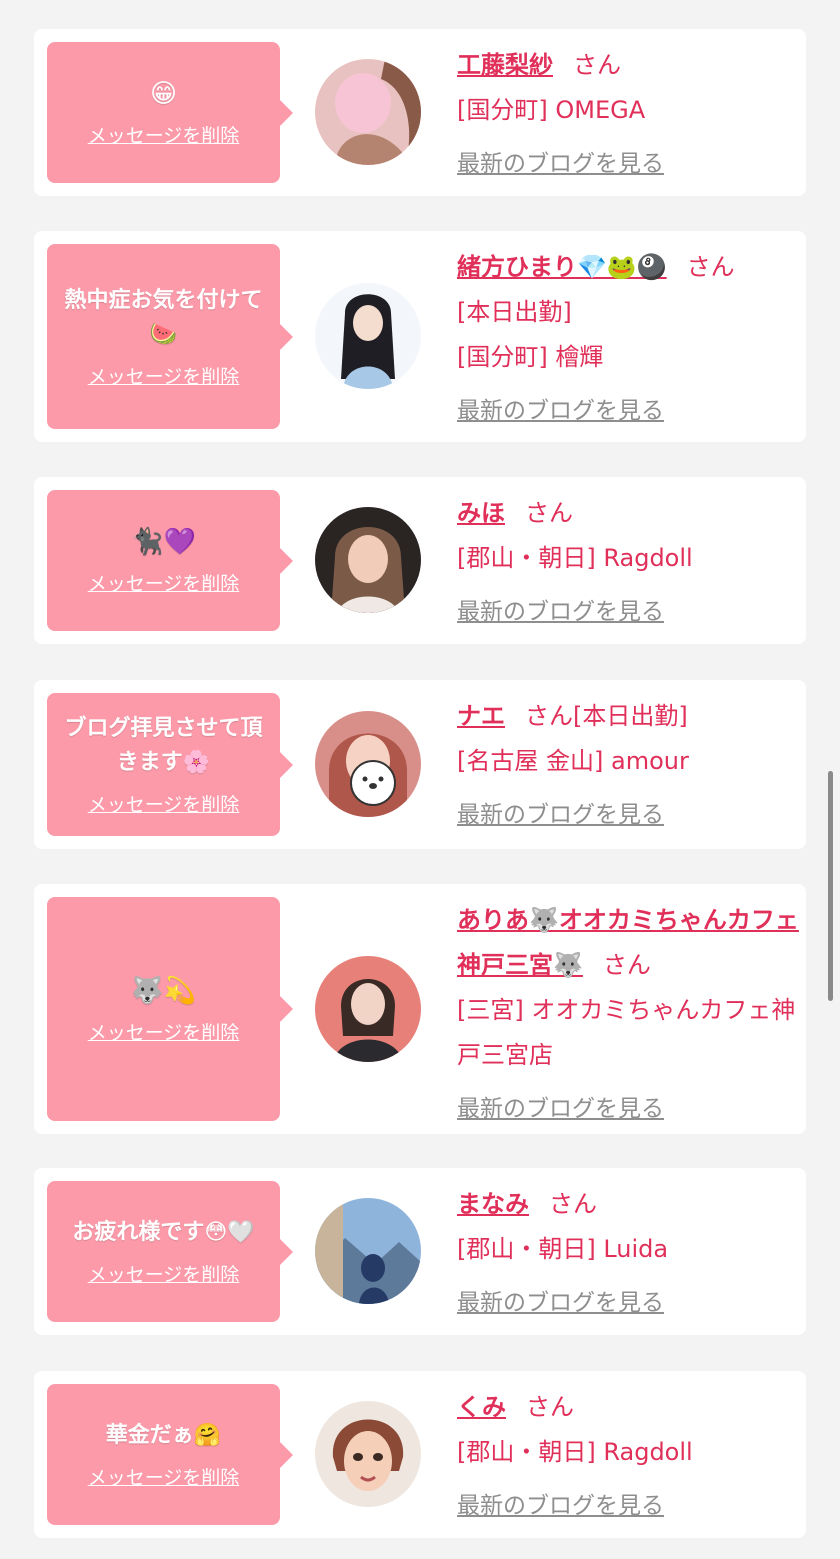 The image size is (840, 1559). What do you see at coordinates (481, 513) in the screenshot?
I see `girl-name-link: みほ` at bounding box center [481, 513].